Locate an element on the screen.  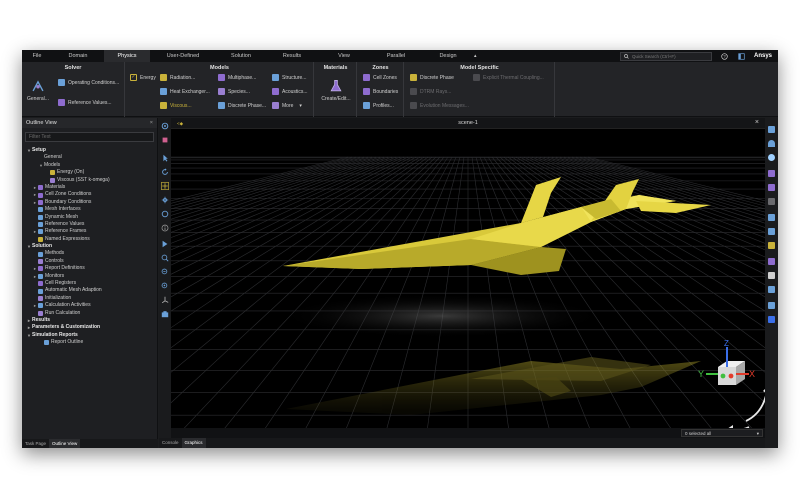
tree-item: Initialization is located at coordinates (89, 298).